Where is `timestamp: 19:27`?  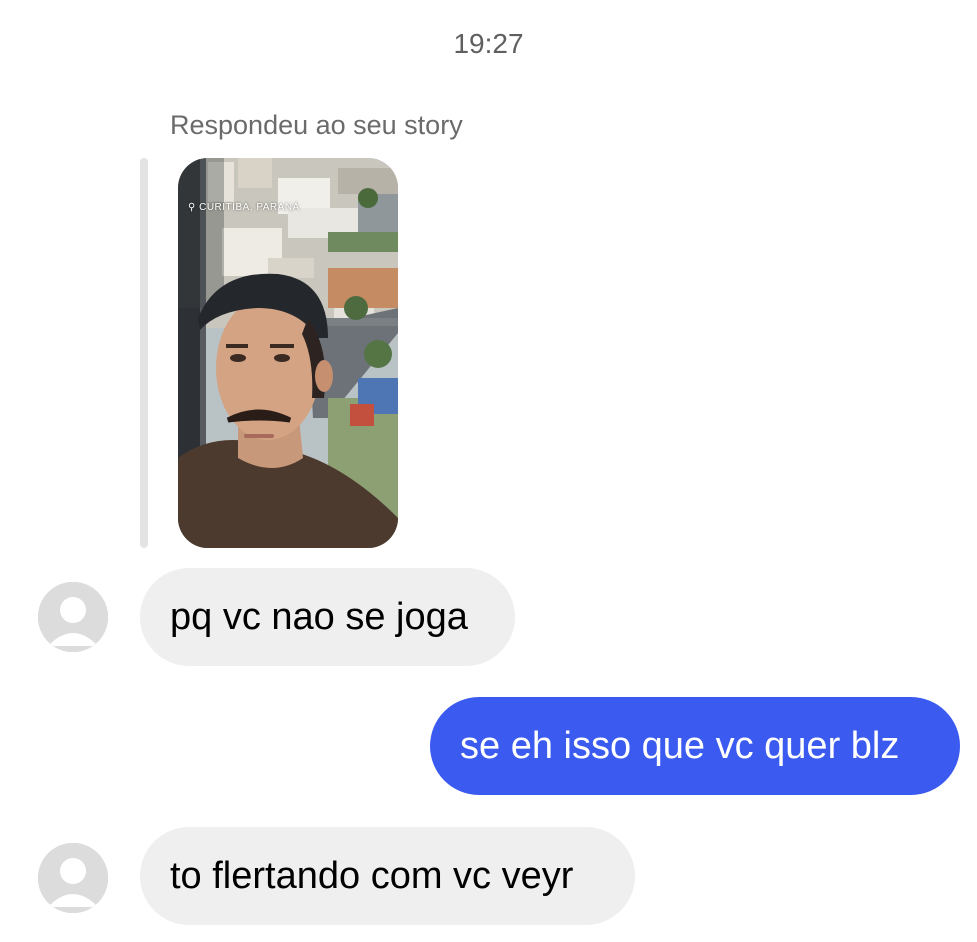 timestamp: 19:27 is located at coordinates (488, 43).